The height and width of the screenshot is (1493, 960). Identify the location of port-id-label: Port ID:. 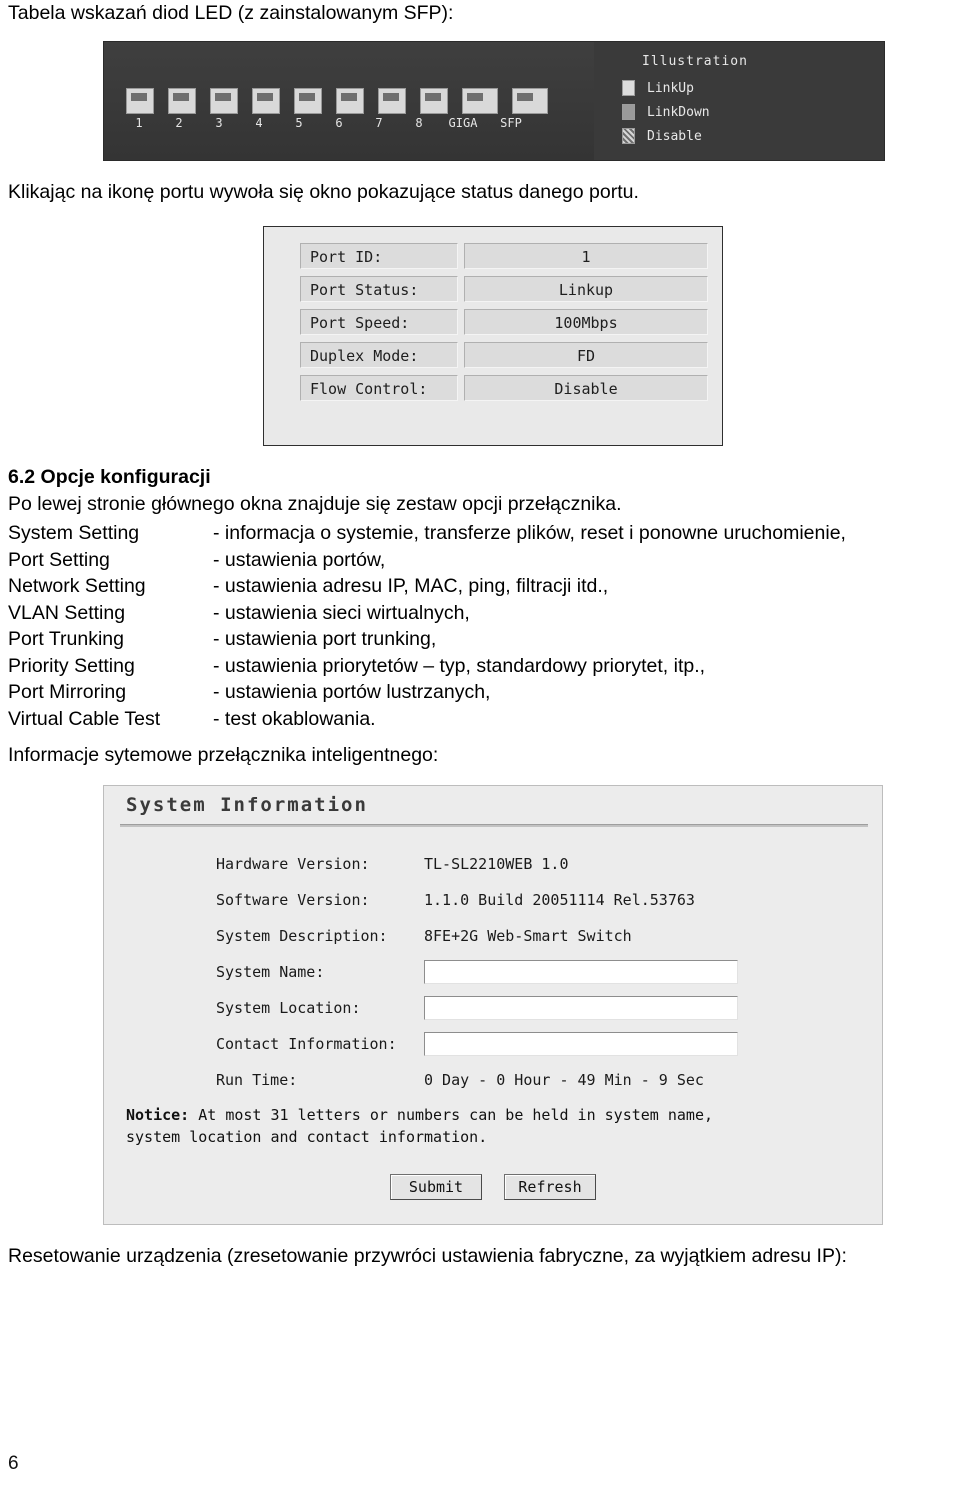
(379, 256).